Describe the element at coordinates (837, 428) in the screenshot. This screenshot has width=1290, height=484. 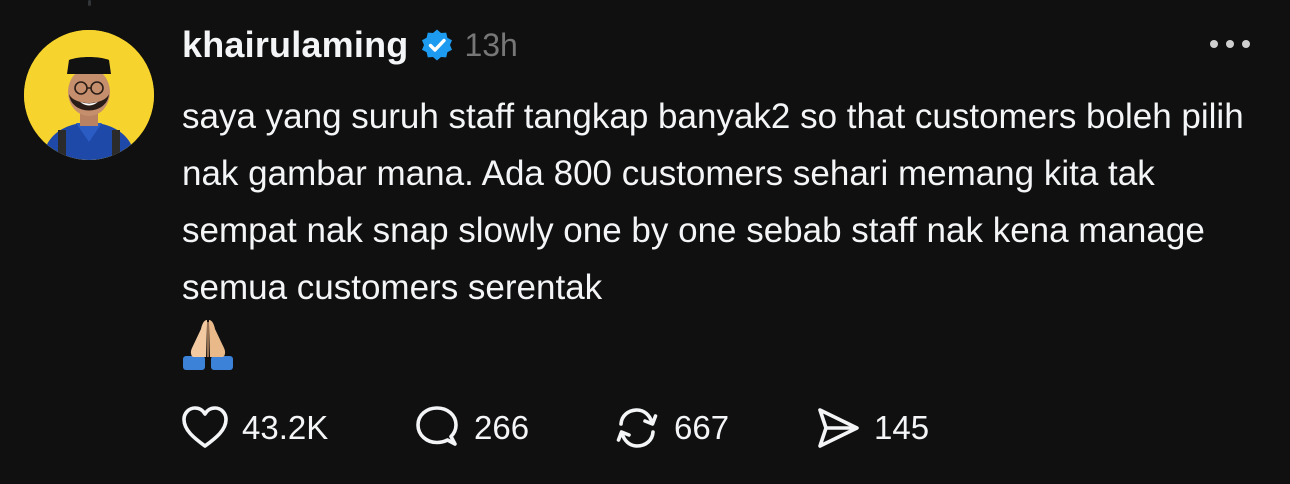
I see `send-icon` at that location.